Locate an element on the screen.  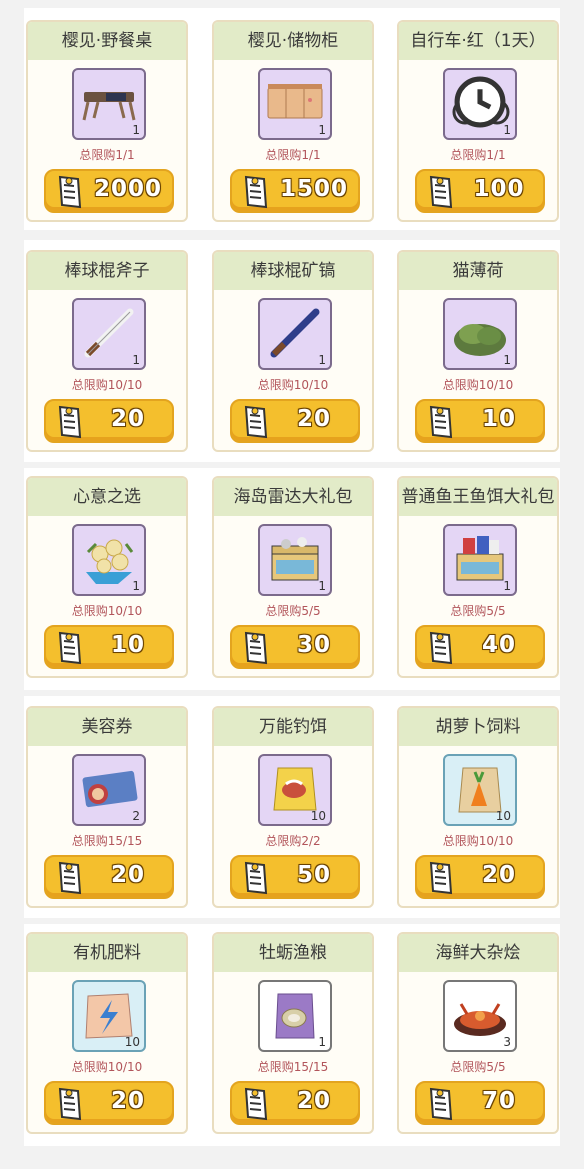
price-label: 10 is located at coordinates (127, 645).